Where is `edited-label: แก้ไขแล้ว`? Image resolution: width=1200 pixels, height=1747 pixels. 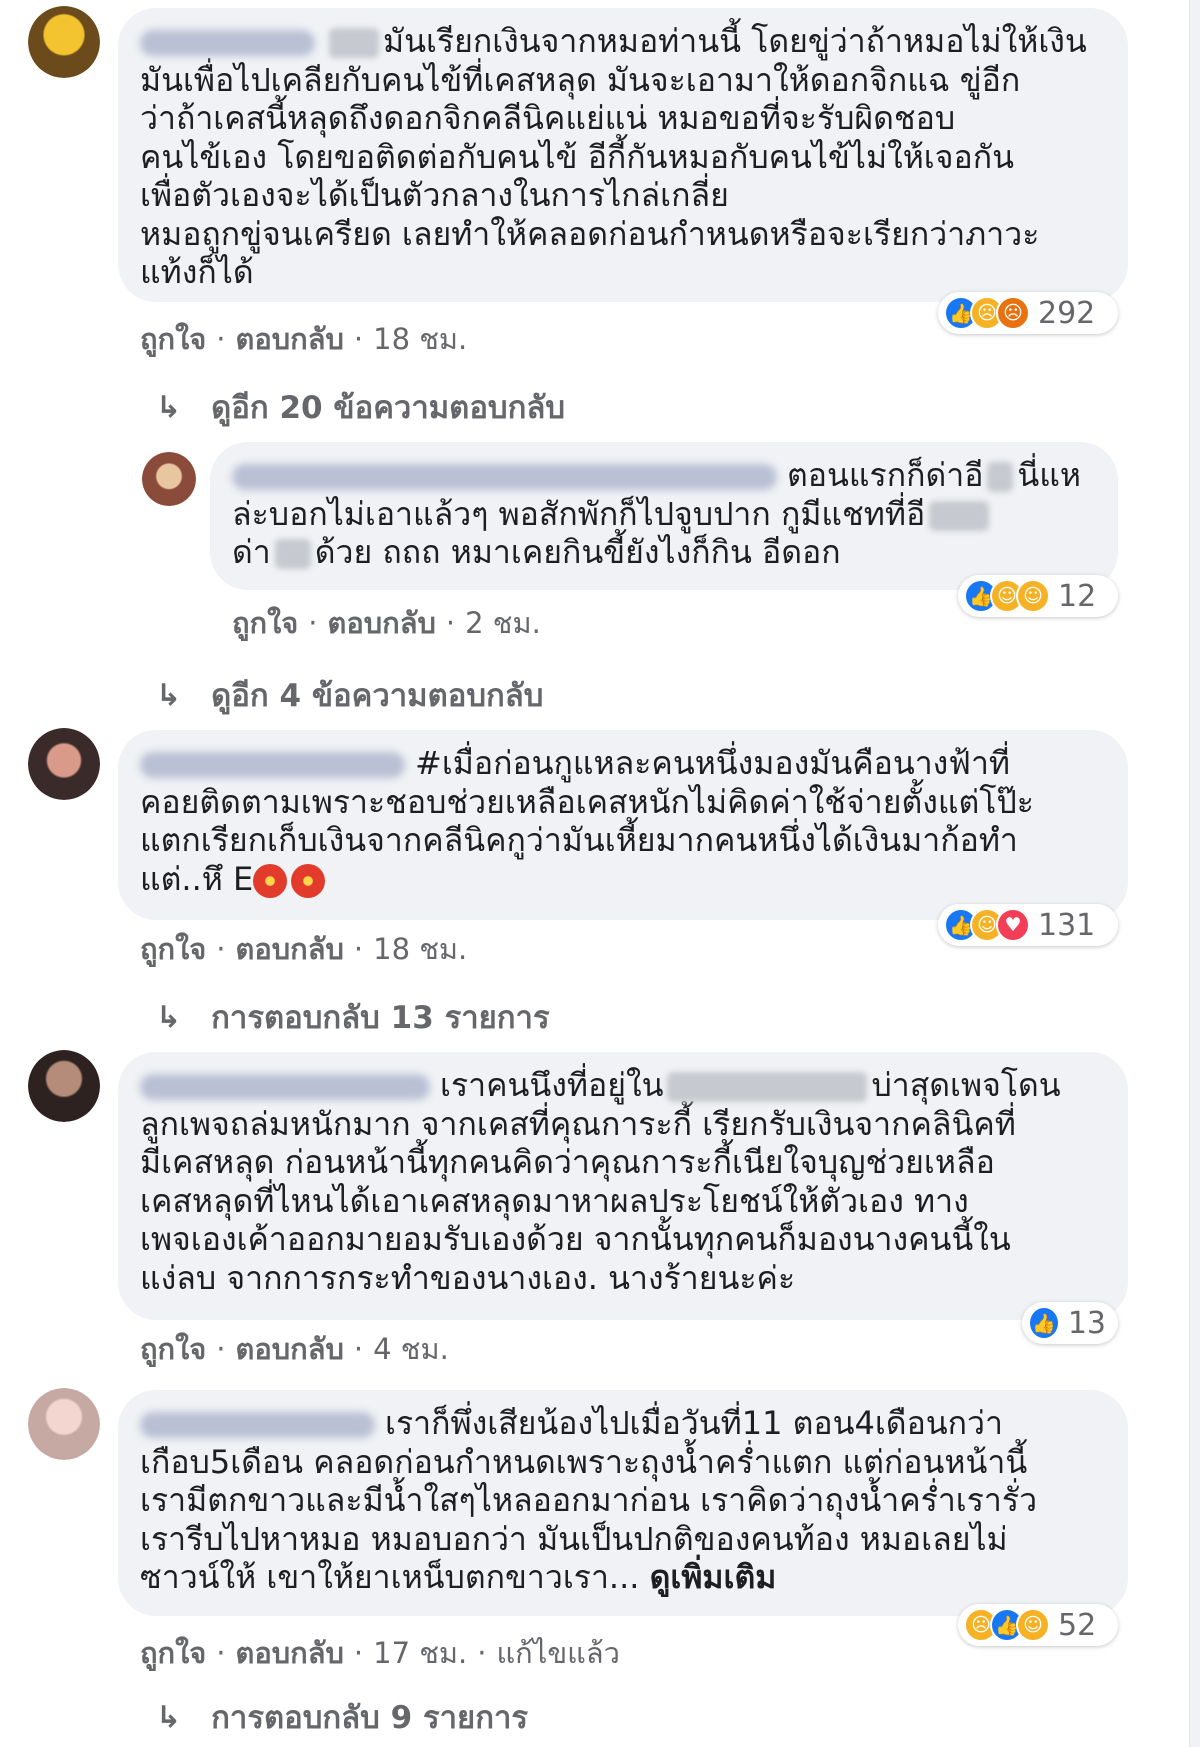 edited-label: แก้ไขแล้ว is located at coordinates (557, 1653).